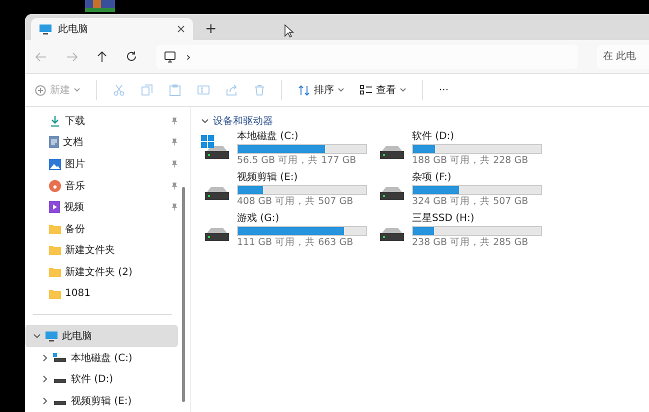 This screenshot has width=649, height=412. What do you see at coordinates (302, 219) in the screenshot?
I see `drive-name: 游戏 (G:)` at bounding box center [302, 219].